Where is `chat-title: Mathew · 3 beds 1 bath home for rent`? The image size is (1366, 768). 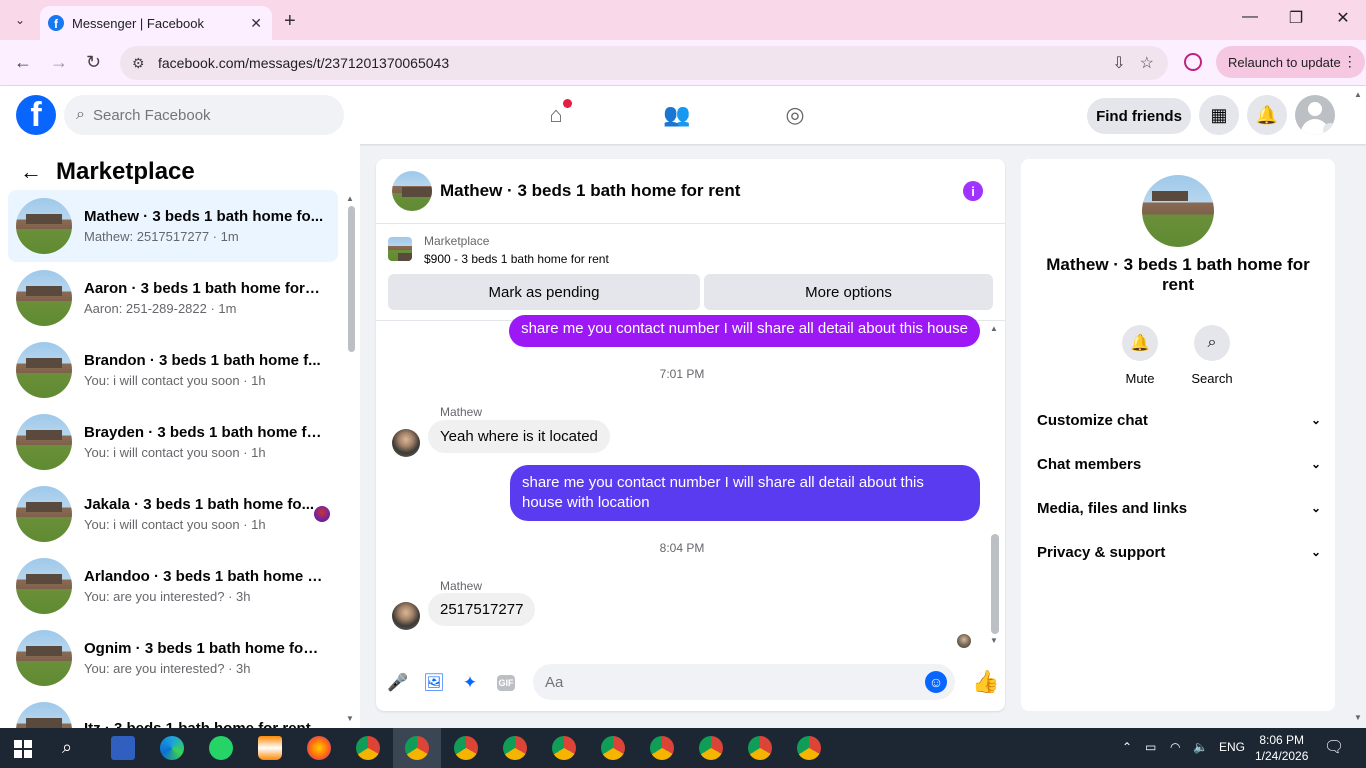
chat-title: Mathew · 3 beds 1 bath home for rent is located at coordinates (590, 191).